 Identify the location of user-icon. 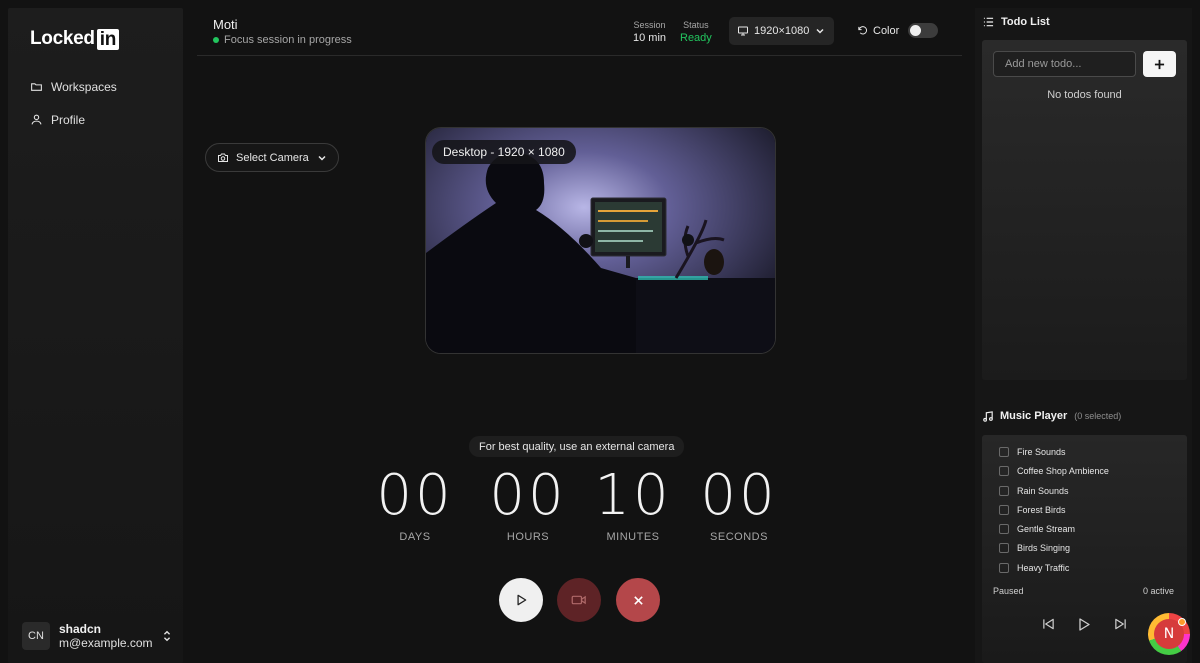
(36, 119).